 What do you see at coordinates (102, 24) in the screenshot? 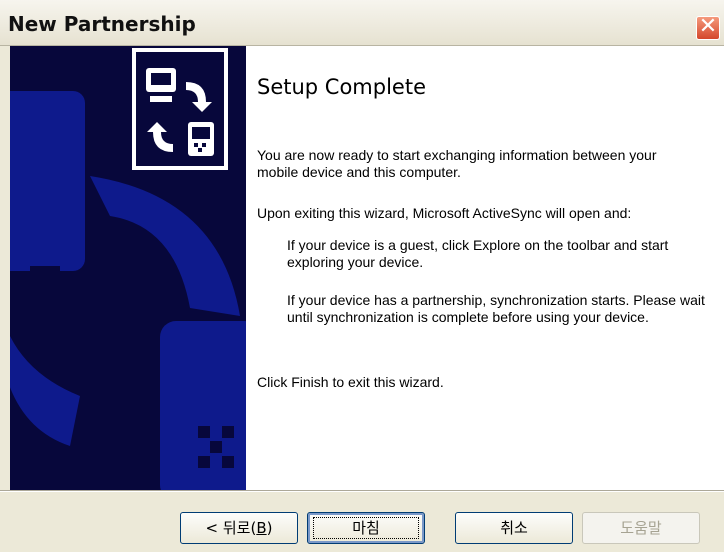
I see `window-title: New Partnership` at bounding box center [102, 24].